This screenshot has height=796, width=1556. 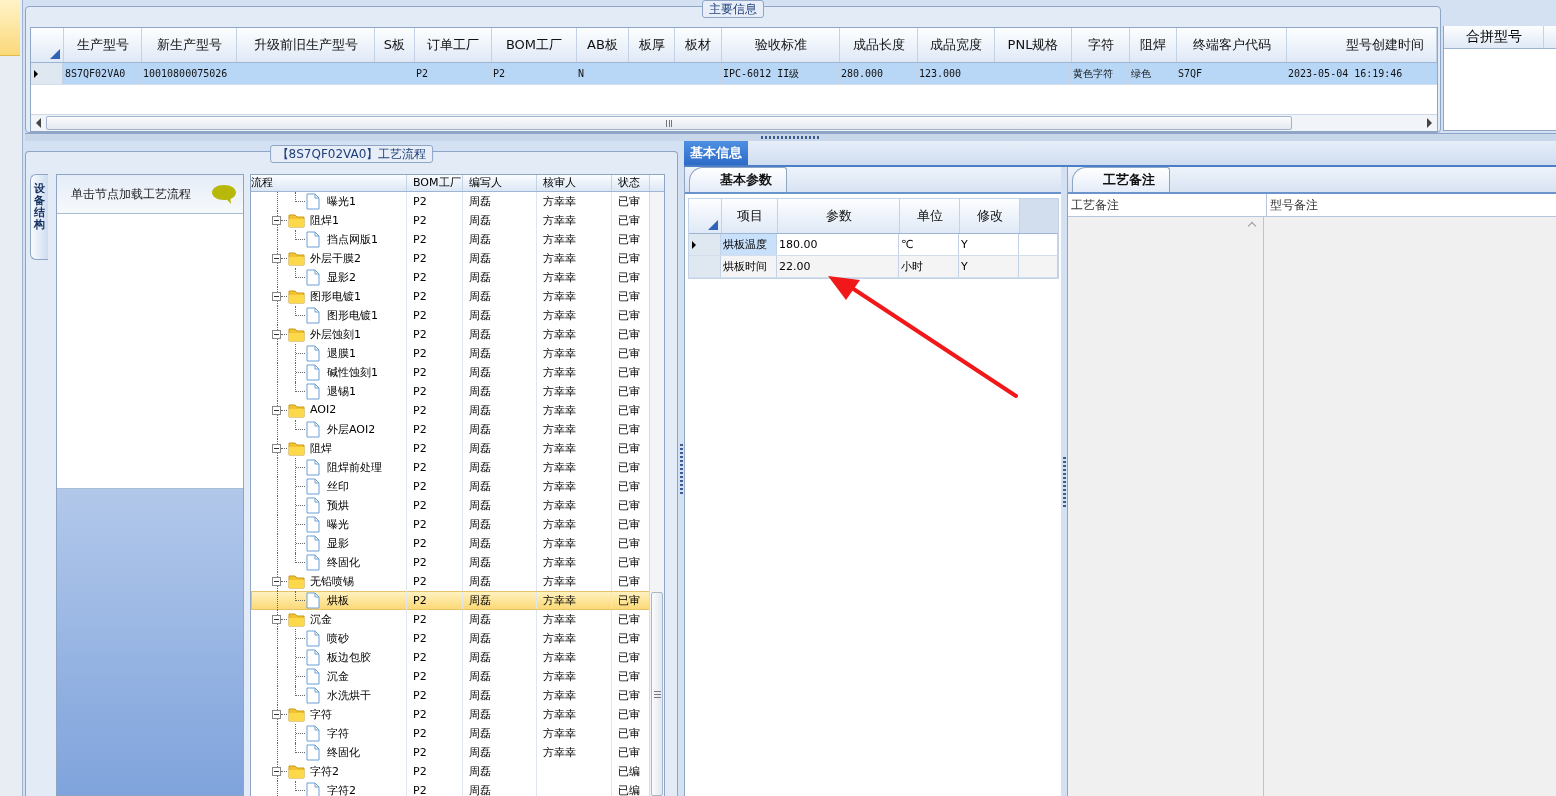 What do you see at coordinates (738, 179) in the screenshot?
I see `tab: 基本参数` at bounding box center [738, 179].